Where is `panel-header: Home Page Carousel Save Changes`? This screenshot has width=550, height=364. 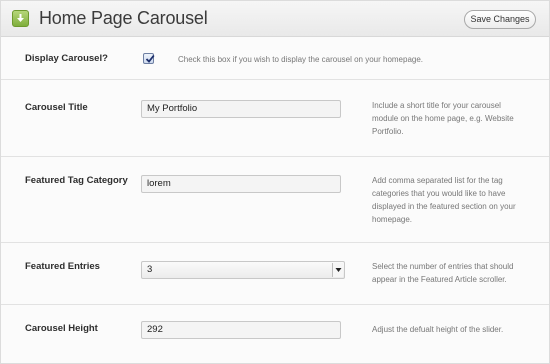 panel-header: Home Page Carousel Save Changes is located at coordinates (275, 19).